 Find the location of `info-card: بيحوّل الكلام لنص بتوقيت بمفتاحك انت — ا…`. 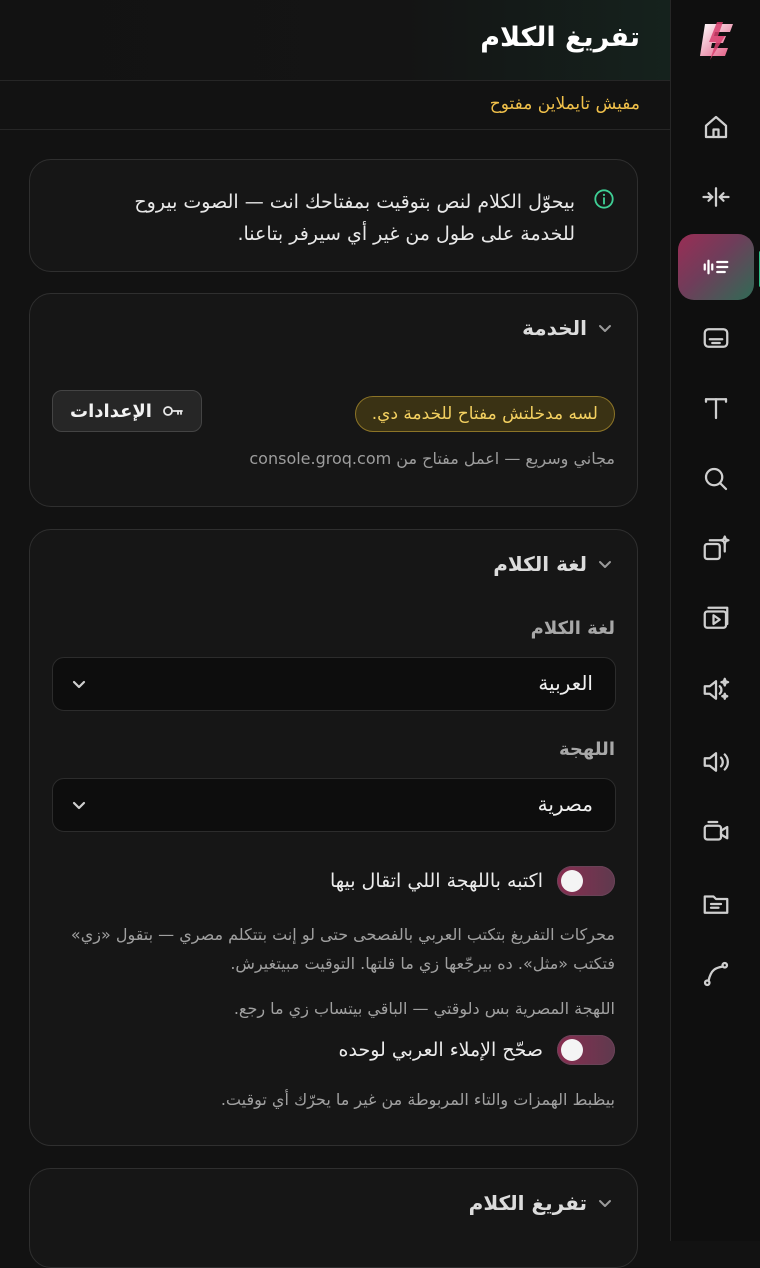

info-card: بيحوّل الكلام لنص بتوقيت بمفتاحك انت — ا… is located at coordinates (333, 215).